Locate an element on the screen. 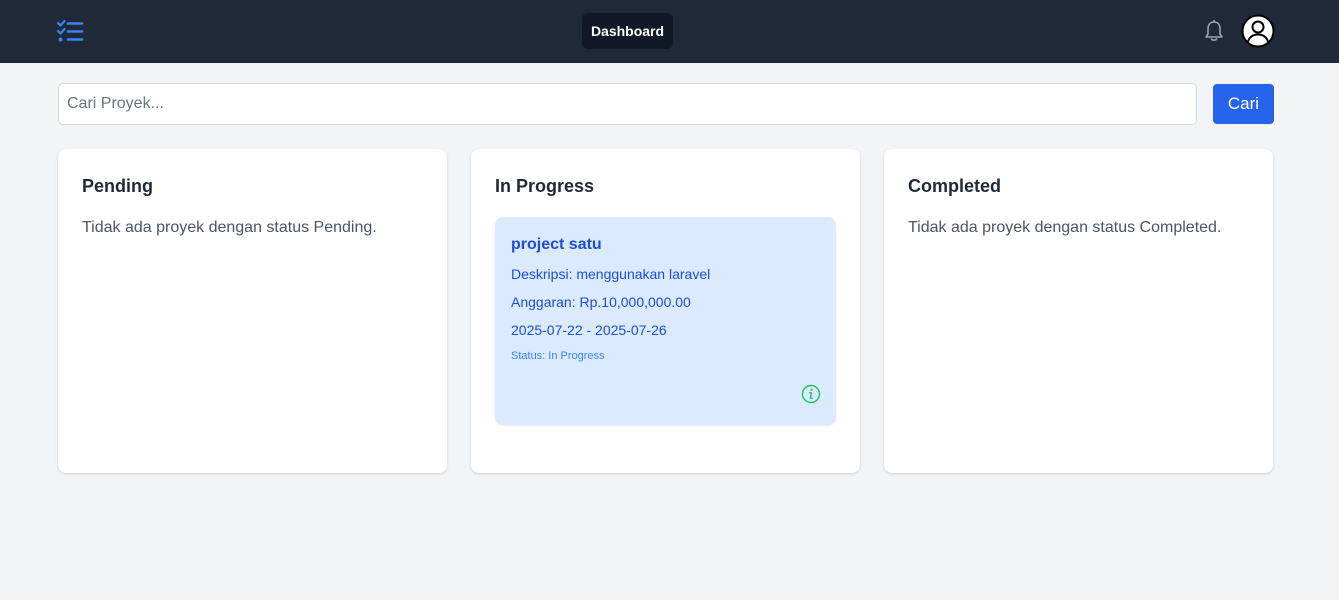 This screenshot has height=600, width=1339. column-title: Pending is located at coordinates (117, 186).